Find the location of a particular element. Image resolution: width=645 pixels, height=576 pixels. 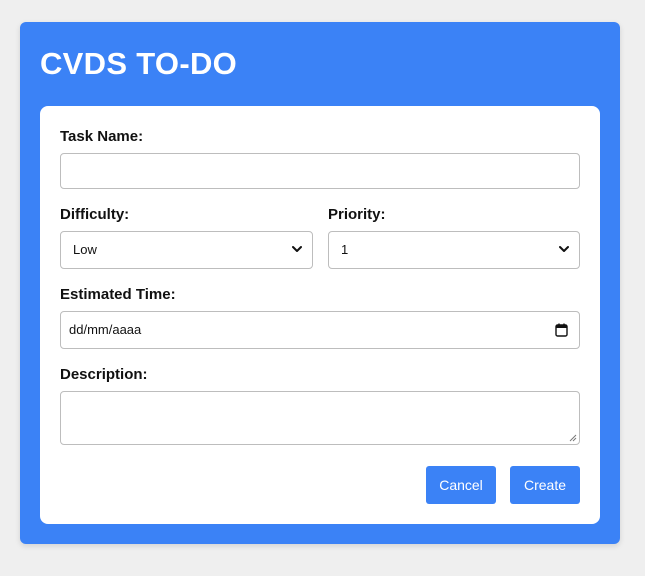

task-name-label: Task Name: is located at coordinates (102, 136).